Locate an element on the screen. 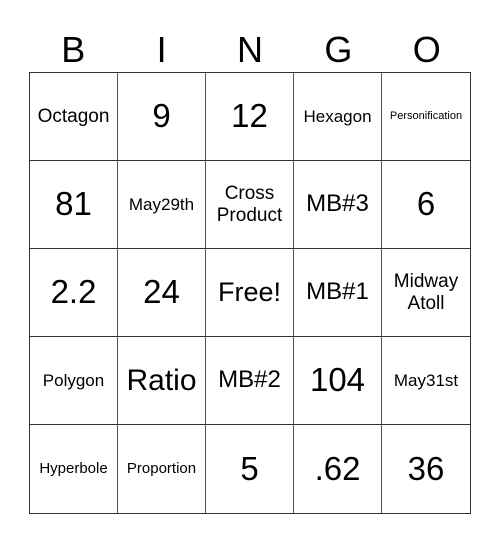 Image resolution: width=500 pixels, height=544 pixels. header-letter-n: N is located at coordinates (249, 49).